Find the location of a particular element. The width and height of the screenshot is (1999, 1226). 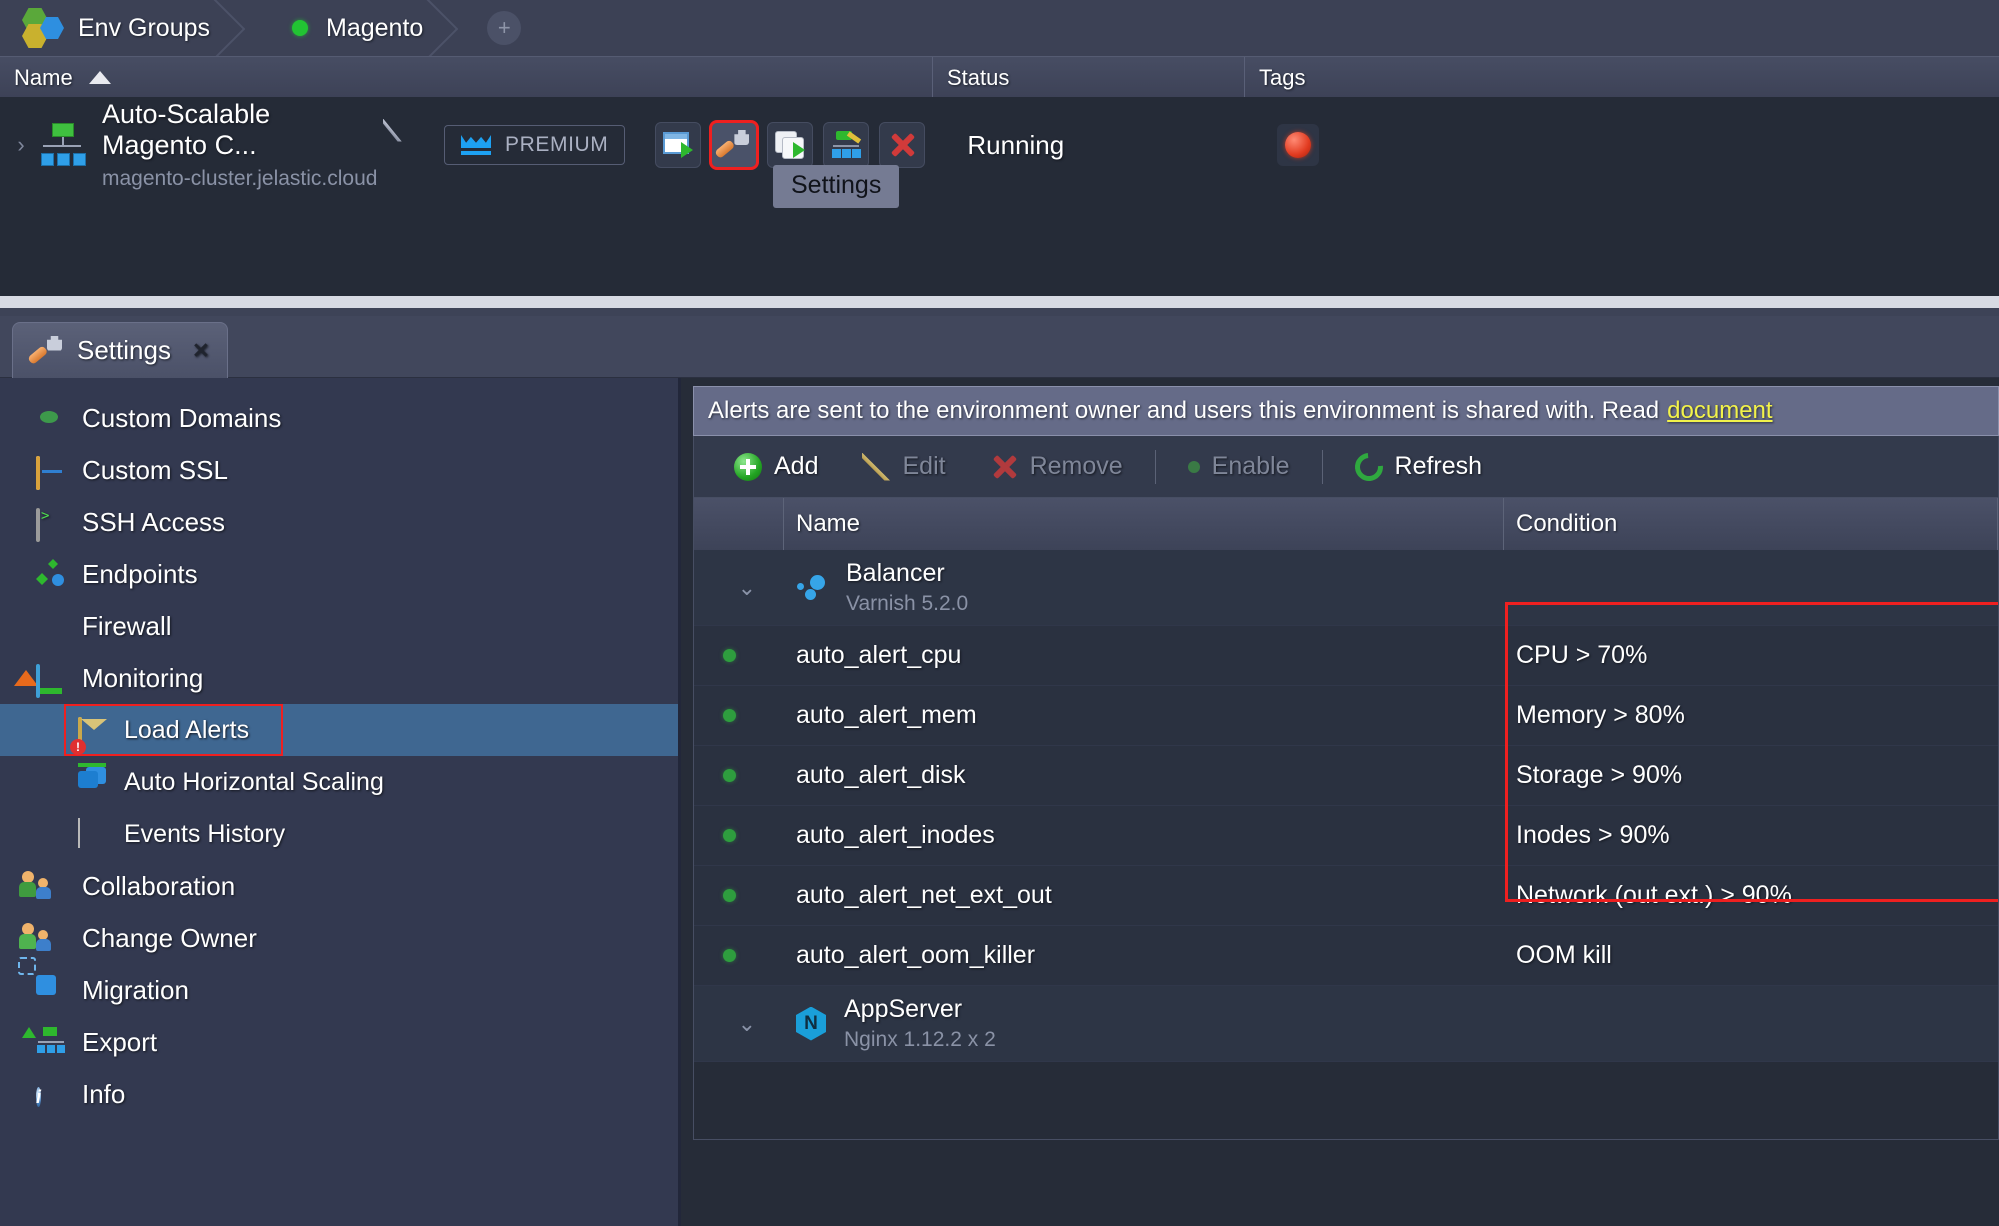

alert-name: auto_alert_inodes is located at coordinates (895, 835).